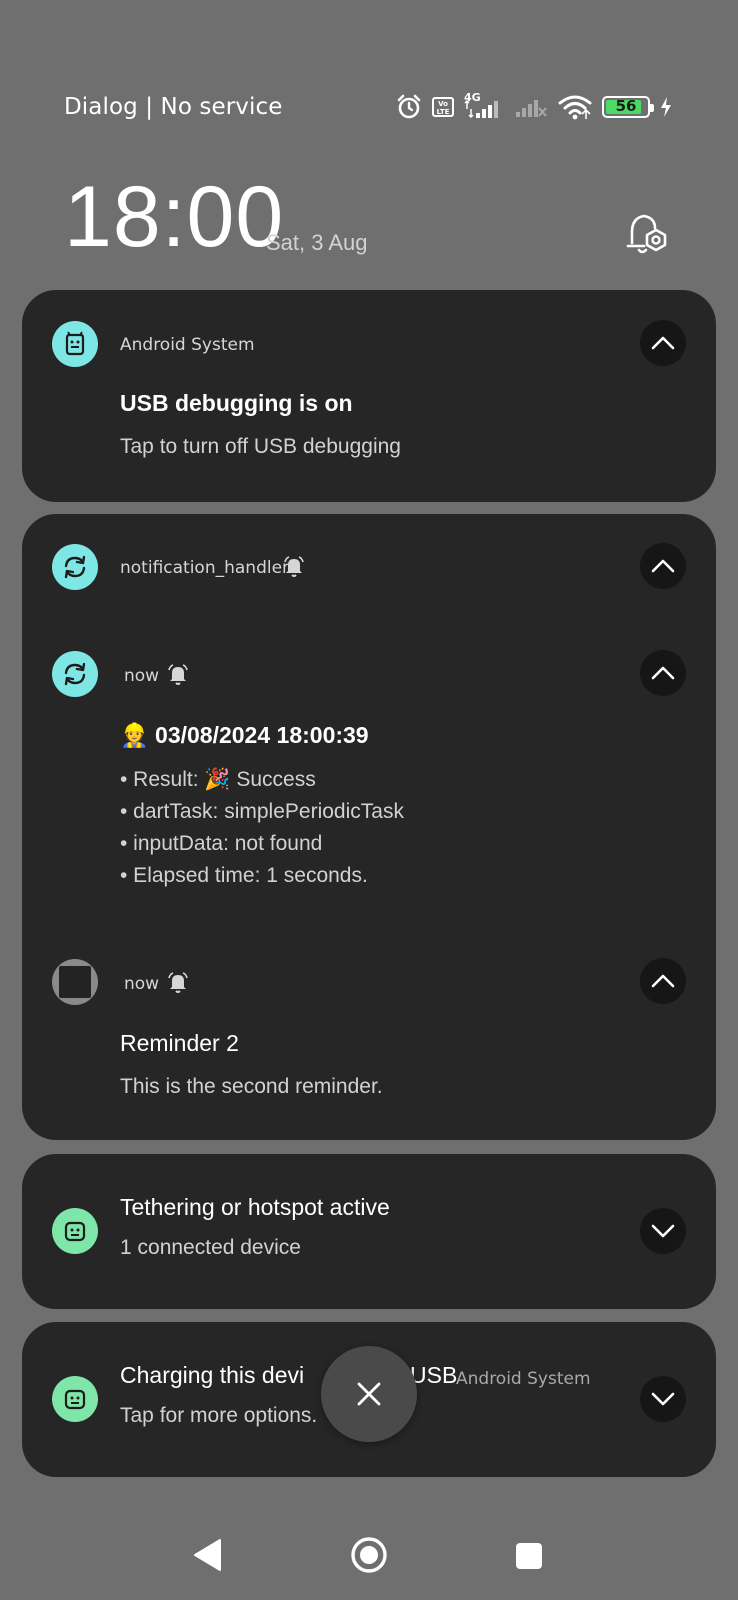 This screenshot has width=738, height=1600. I want to click on battery-level: 56, so click(626, 106).